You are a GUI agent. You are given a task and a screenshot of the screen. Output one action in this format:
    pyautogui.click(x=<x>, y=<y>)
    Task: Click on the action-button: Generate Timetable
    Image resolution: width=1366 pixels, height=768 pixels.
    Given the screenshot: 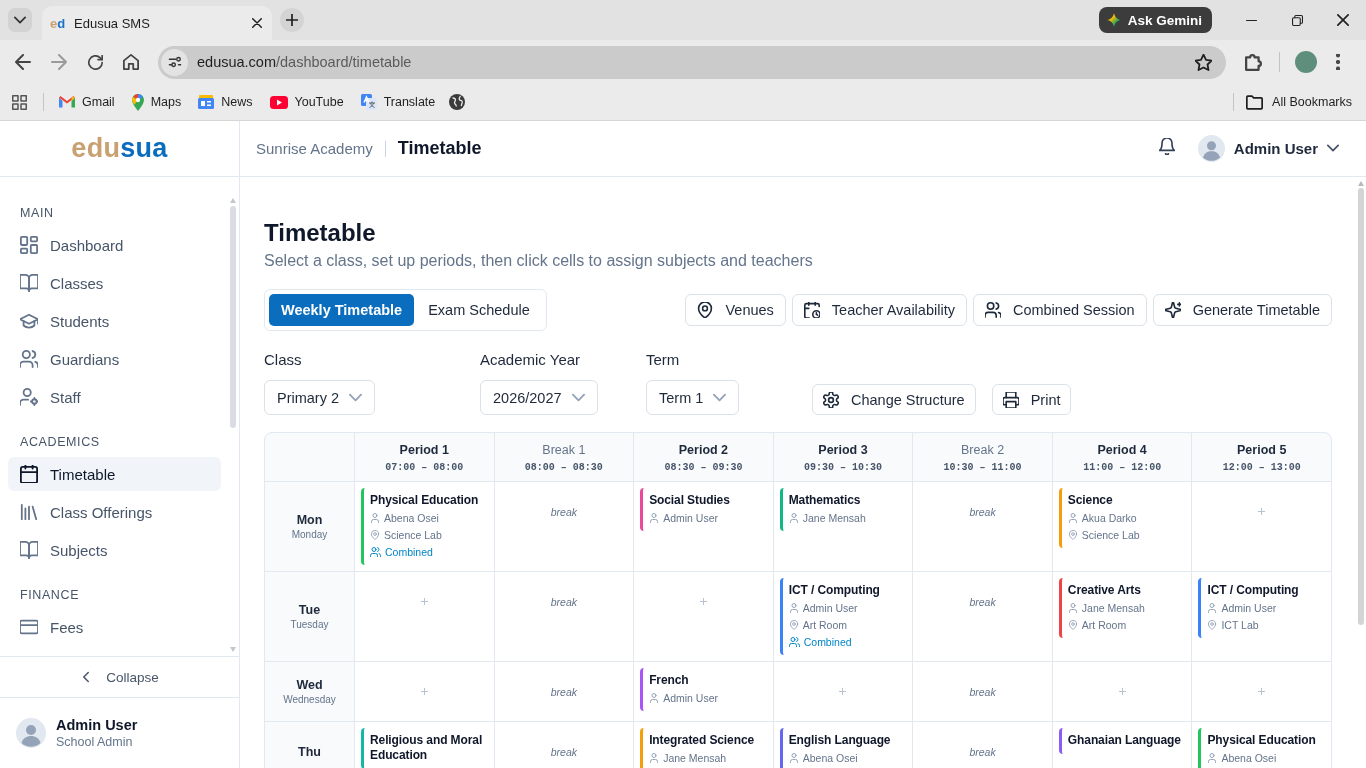 What is the action you would take?
    pyautogui.click(x=1242, y=310)
    